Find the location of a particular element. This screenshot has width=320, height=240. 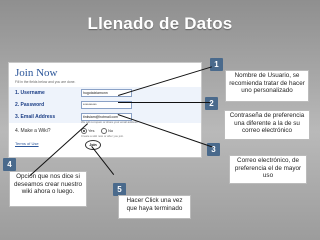

callout-note-join: Hacer Click una vez que haya terminado is located at coordinates (154, 207).